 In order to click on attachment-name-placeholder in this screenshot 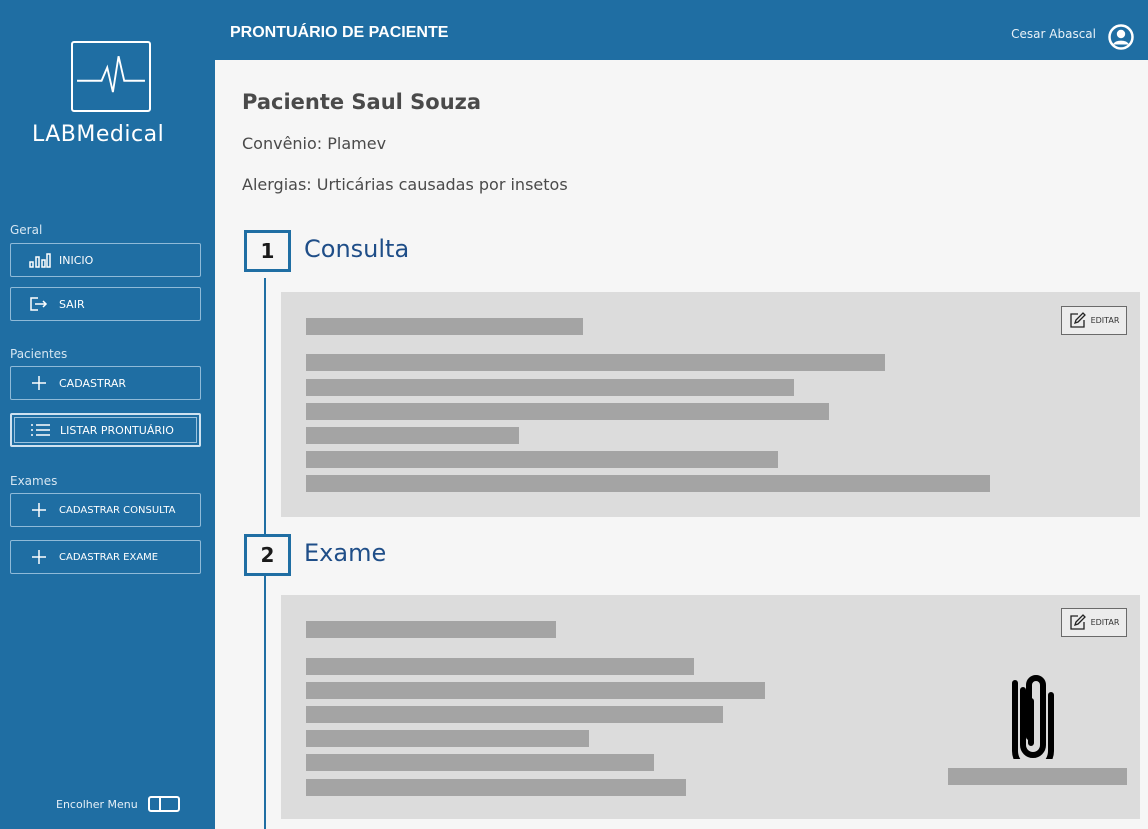, I will do `click(1037, 776)`.